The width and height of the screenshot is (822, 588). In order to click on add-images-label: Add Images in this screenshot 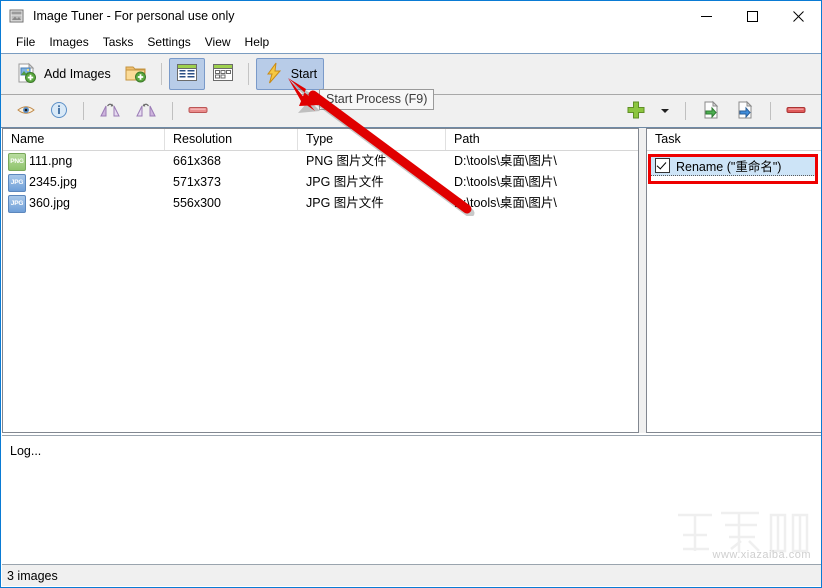, I will do `click(77, 74)`.